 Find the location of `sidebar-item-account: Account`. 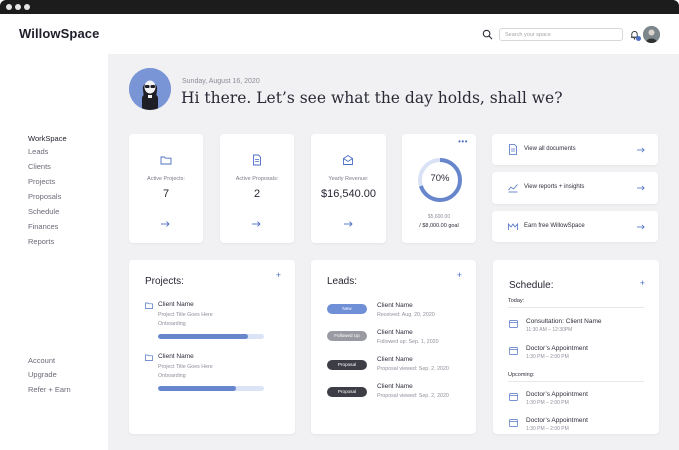

sidebar-item-account: Account is located at coordinates (41, 360).